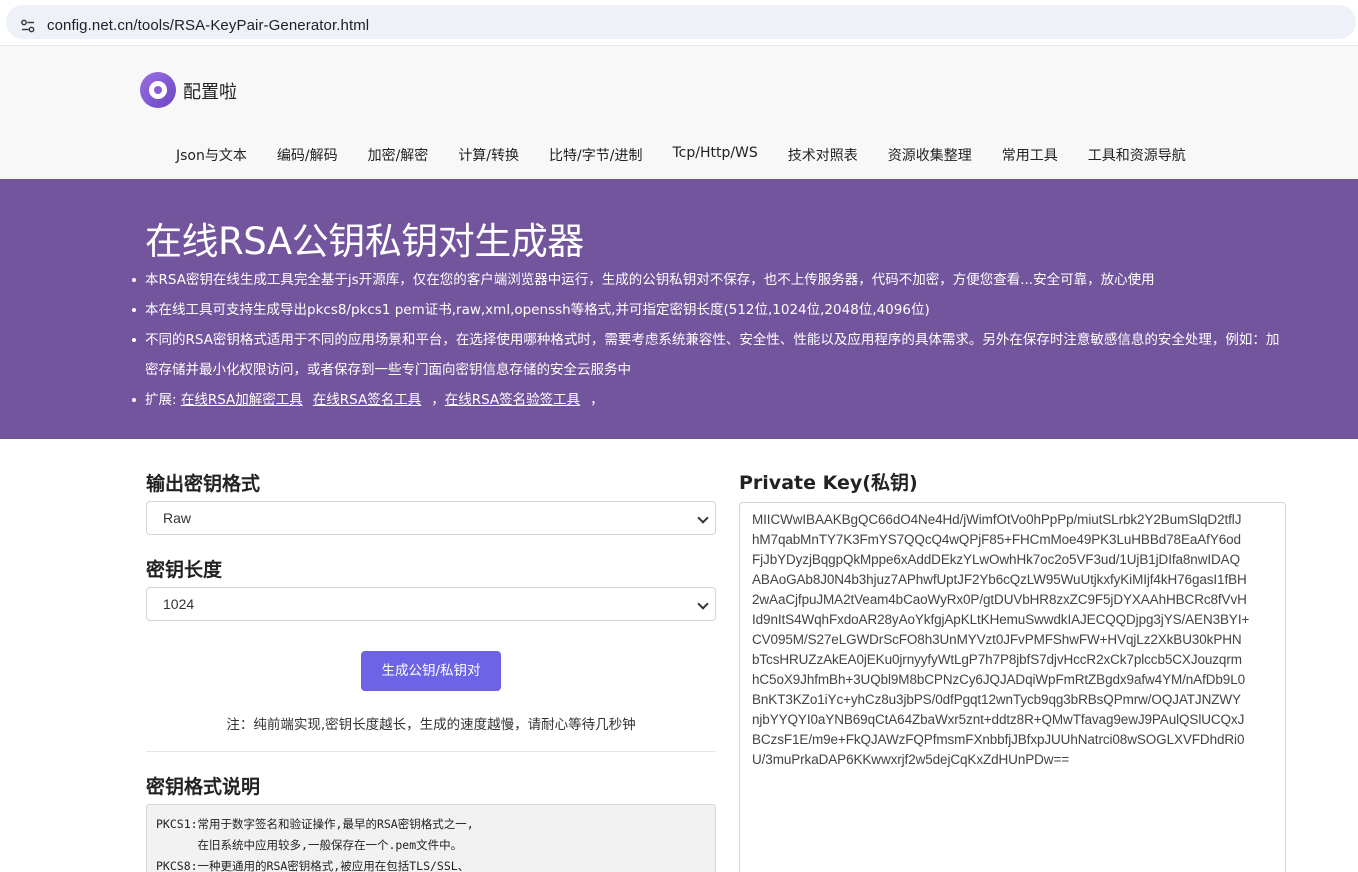  Describe the element at coordinates (210, 91) in the screenshot. I see `site-name: 配置啦` at that location.